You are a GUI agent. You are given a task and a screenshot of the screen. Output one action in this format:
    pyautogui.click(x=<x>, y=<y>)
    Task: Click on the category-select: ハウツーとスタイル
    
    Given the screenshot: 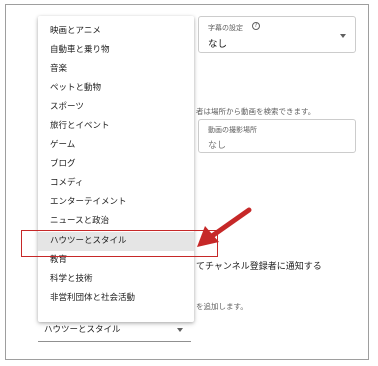 What is the action you would take?
    pyautogui.click(x=114, y=328)
    